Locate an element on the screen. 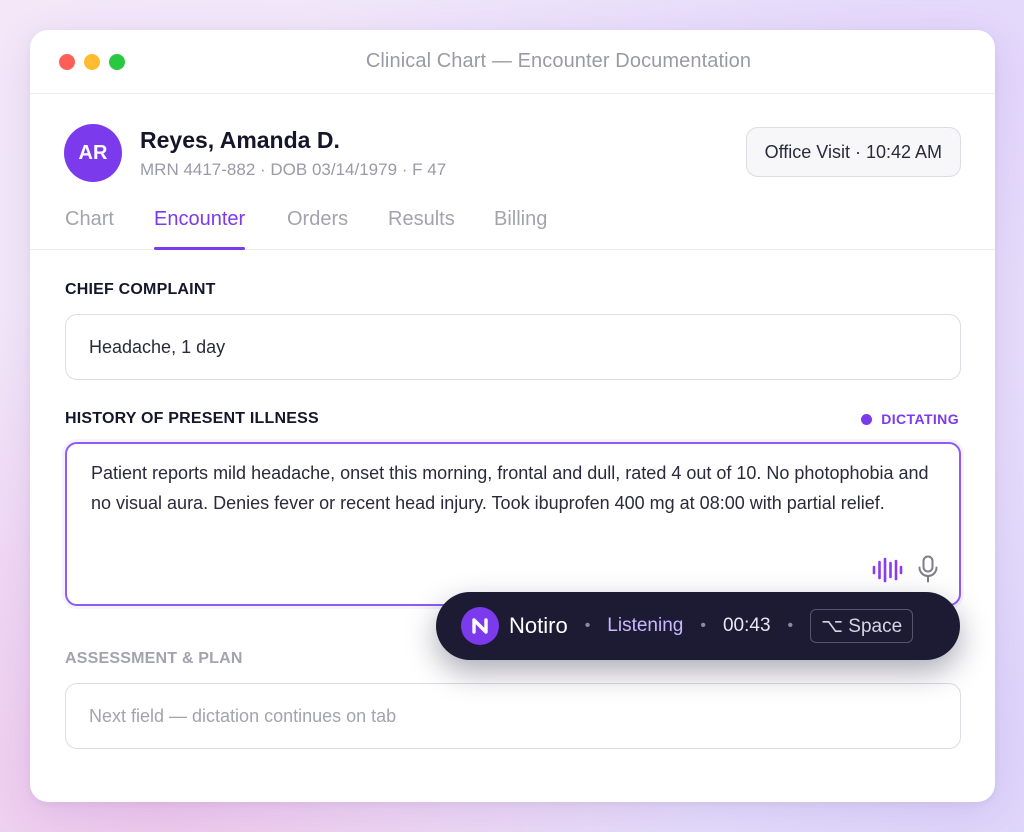 The height and width of the screenshot is (832, 1024). patient-meta: MRN 4417-882 · DOB 03/14/1979 · F 47 is located at coordinates (293, 169).